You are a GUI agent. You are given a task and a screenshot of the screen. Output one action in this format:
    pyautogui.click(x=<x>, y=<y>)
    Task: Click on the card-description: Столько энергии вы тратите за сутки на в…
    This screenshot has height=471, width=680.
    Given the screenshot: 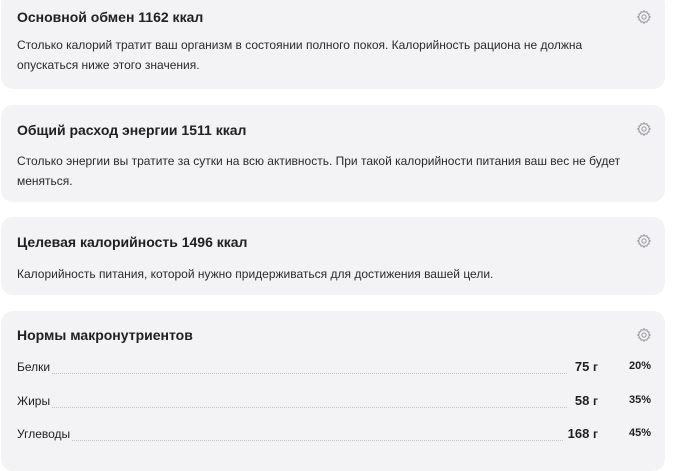 What is the action you would take?
    pyautogui.click(x=319, y=171)
    